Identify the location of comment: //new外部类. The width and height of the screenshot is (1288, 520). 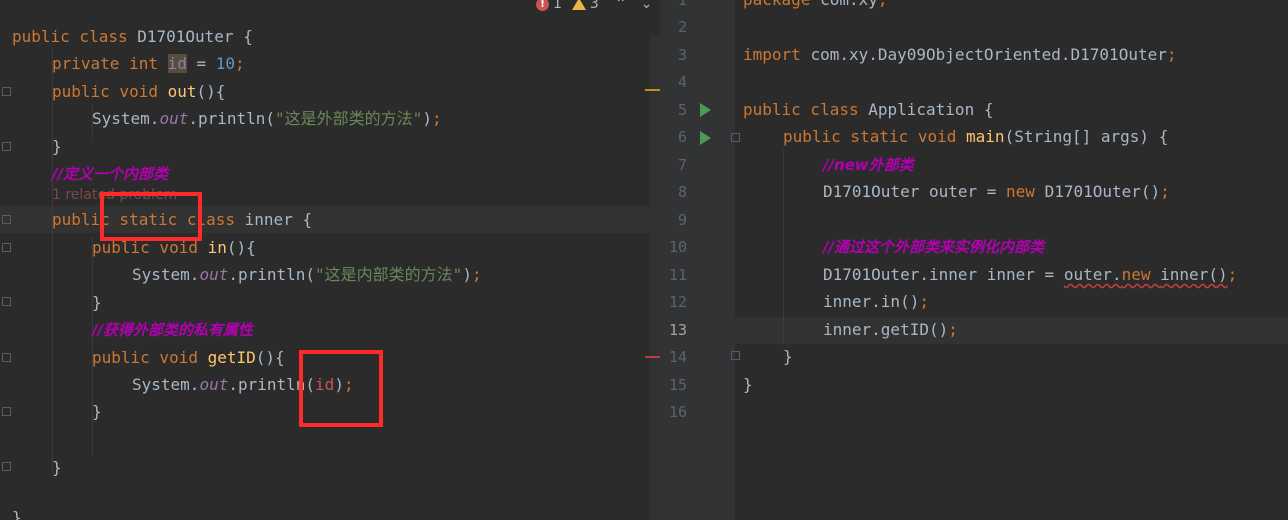
(868, 165).